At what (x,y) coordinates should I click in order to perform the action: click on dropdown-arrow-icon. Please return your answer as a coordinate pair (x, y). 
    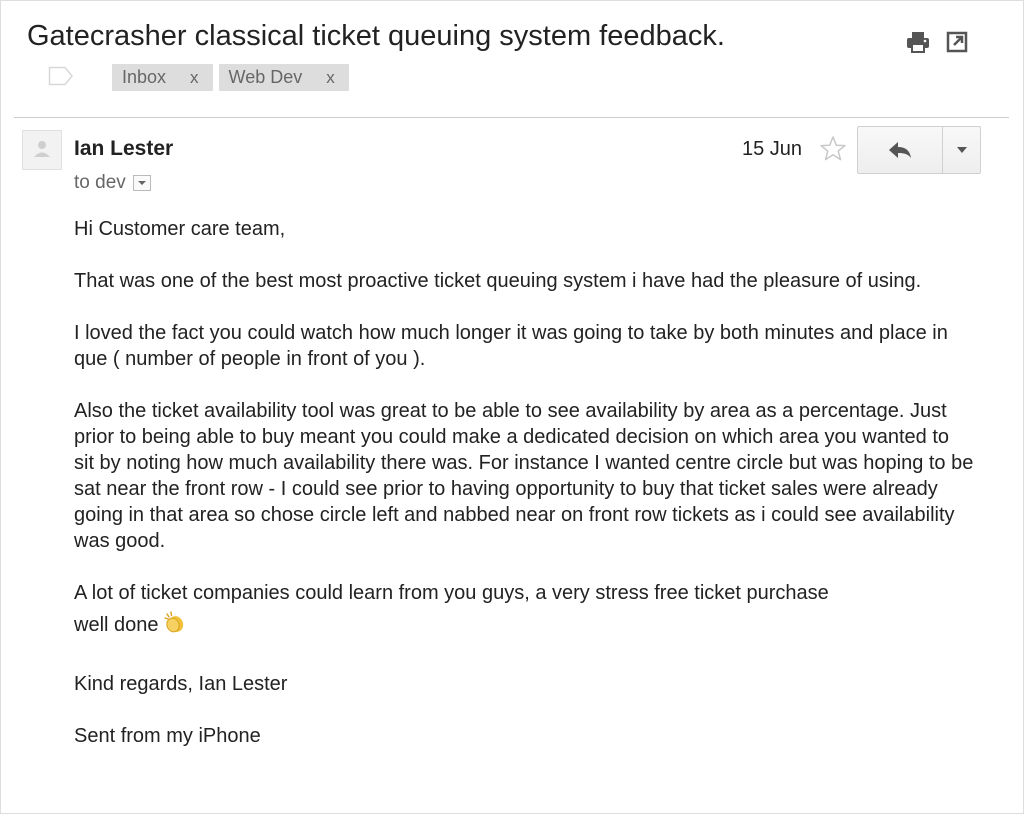
    Looking at the image, I should click on (961, 150).